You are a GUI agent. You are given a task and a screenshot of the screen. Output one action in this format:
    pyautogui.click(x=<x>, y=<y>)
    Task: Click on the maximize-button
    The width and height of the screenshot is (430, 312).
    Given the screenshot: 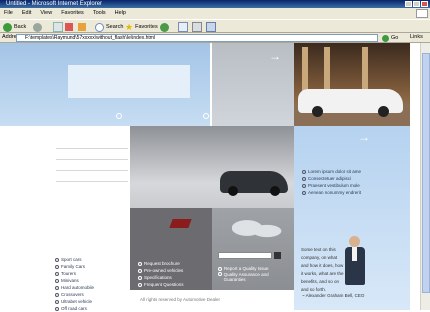 What is the action you would take?
    pyautogui.click(x=416, y=4)
    